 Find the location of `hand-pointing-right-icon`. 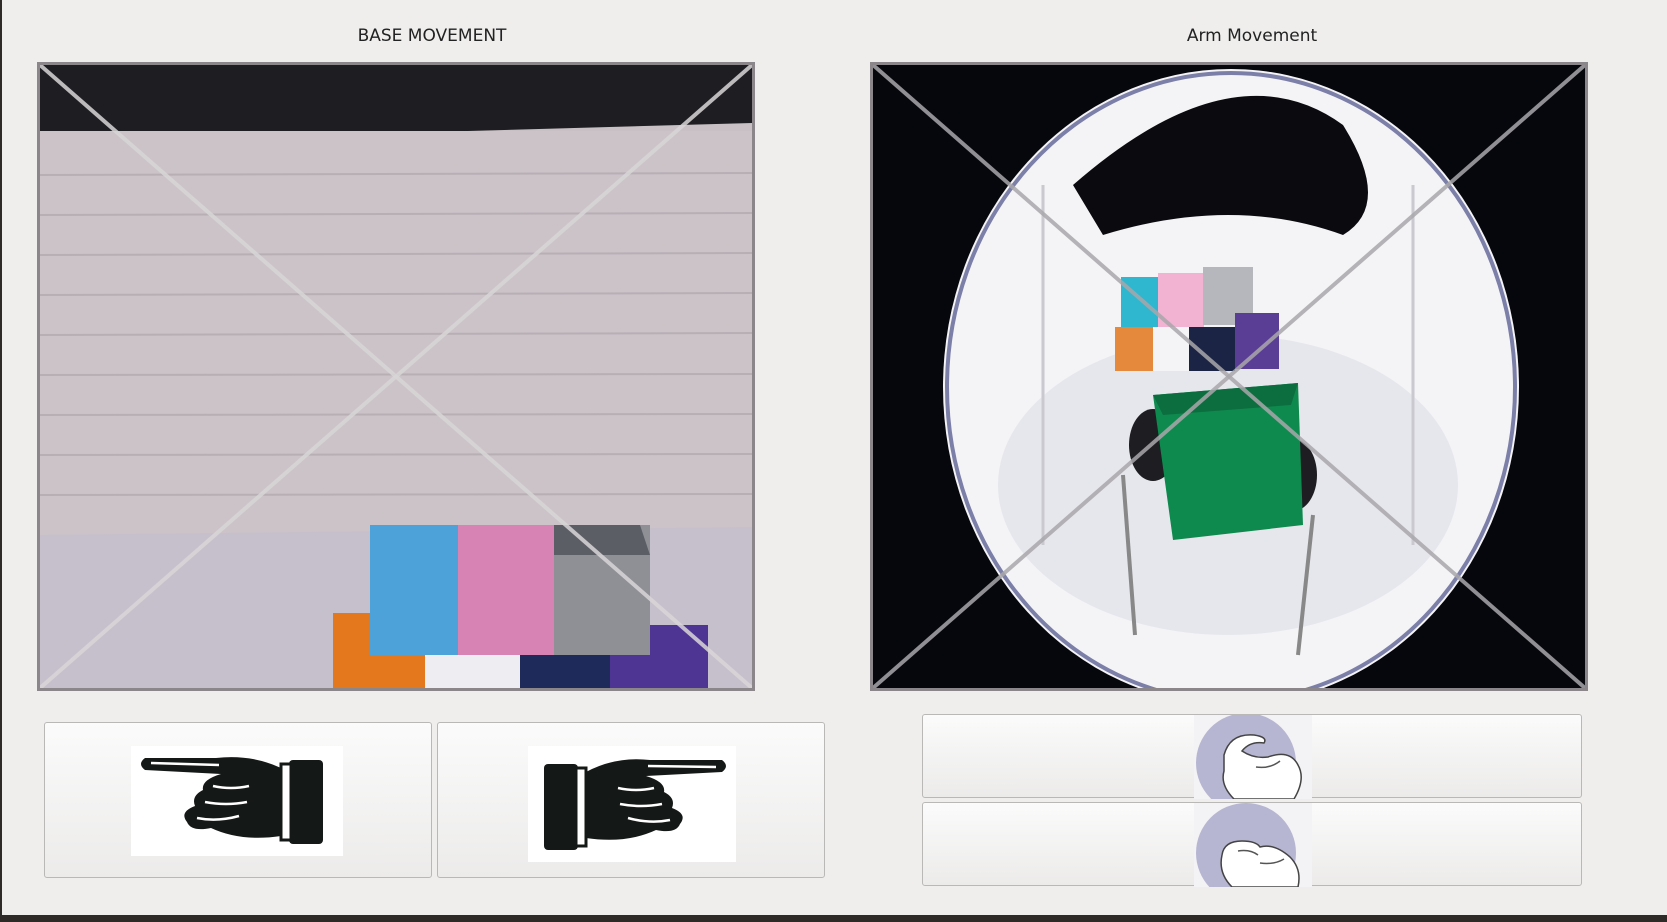

hand-pointing-right-icon is located at coordinates (632, 804).